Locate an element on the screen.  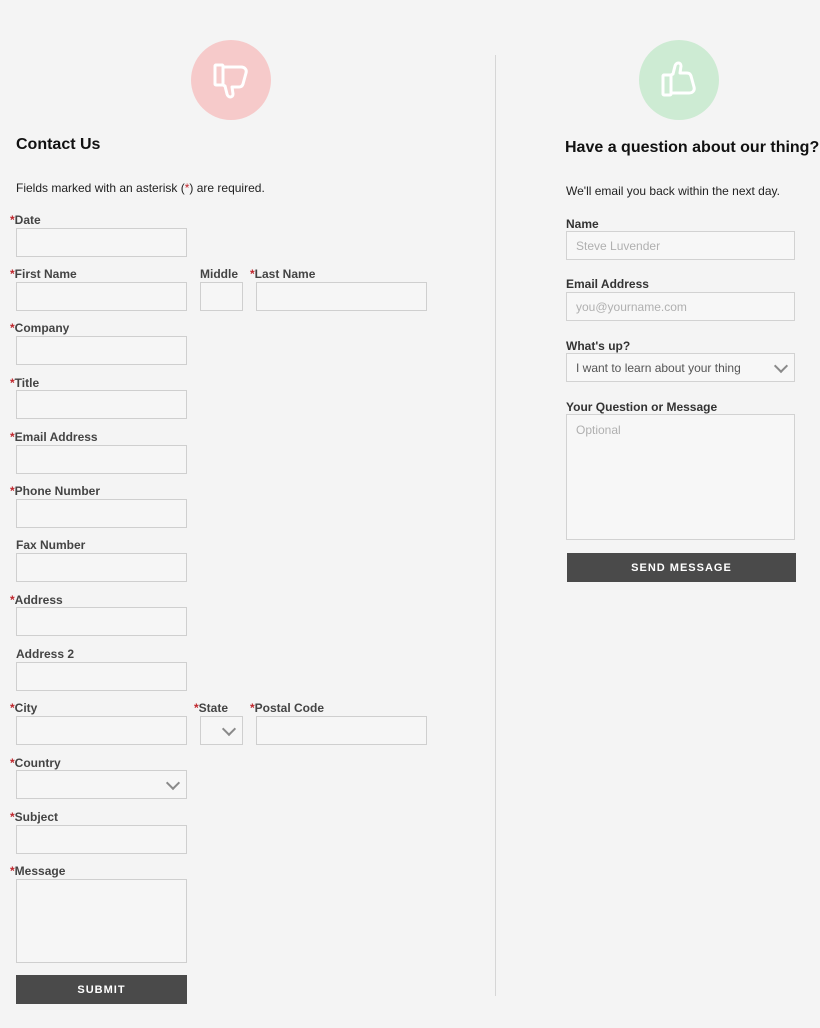
phone-input is located at coordinates (101, 513).